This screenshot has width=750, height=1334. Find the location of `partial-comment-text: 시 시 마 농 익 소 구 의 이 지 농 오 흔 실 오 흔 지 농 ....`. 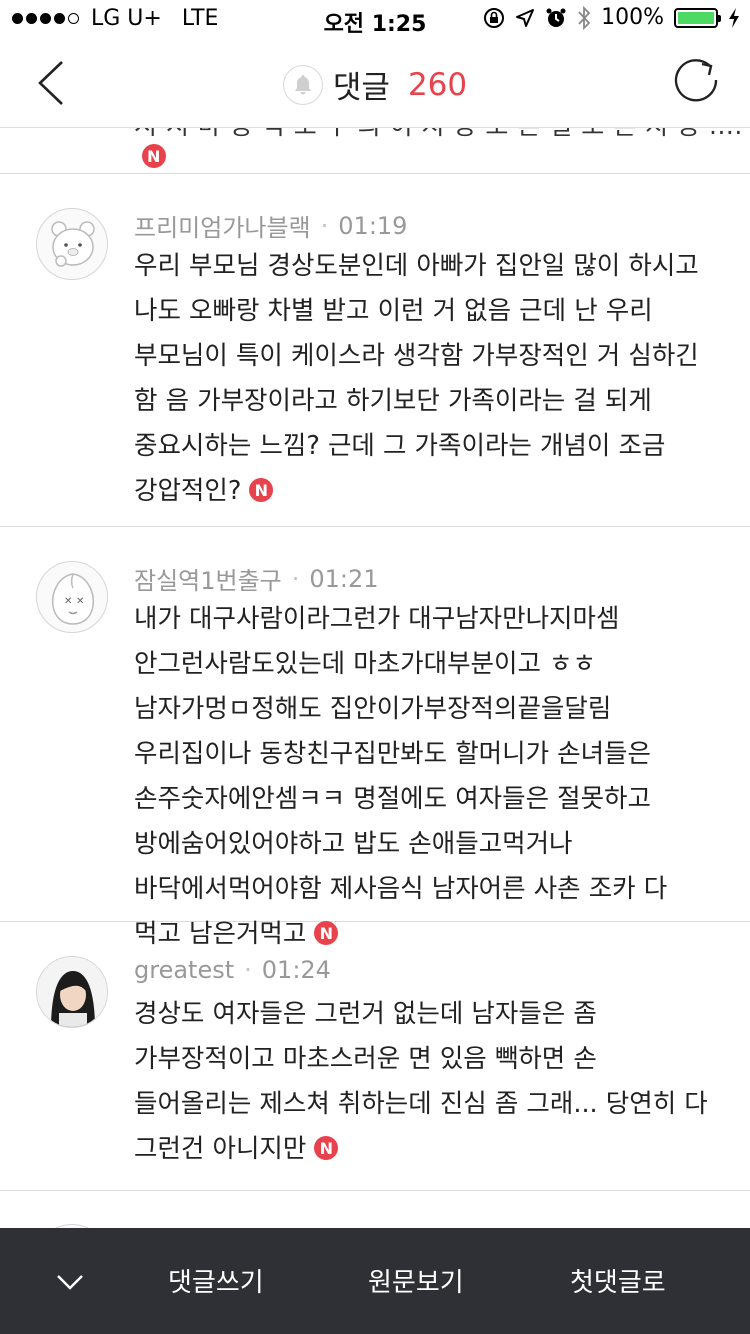

partial-comment-text: 시 시 마 농 익 소 구 의 이 지 농 오 흔 실 오 흔 지 농 .... is located at coordinates (438, 134).